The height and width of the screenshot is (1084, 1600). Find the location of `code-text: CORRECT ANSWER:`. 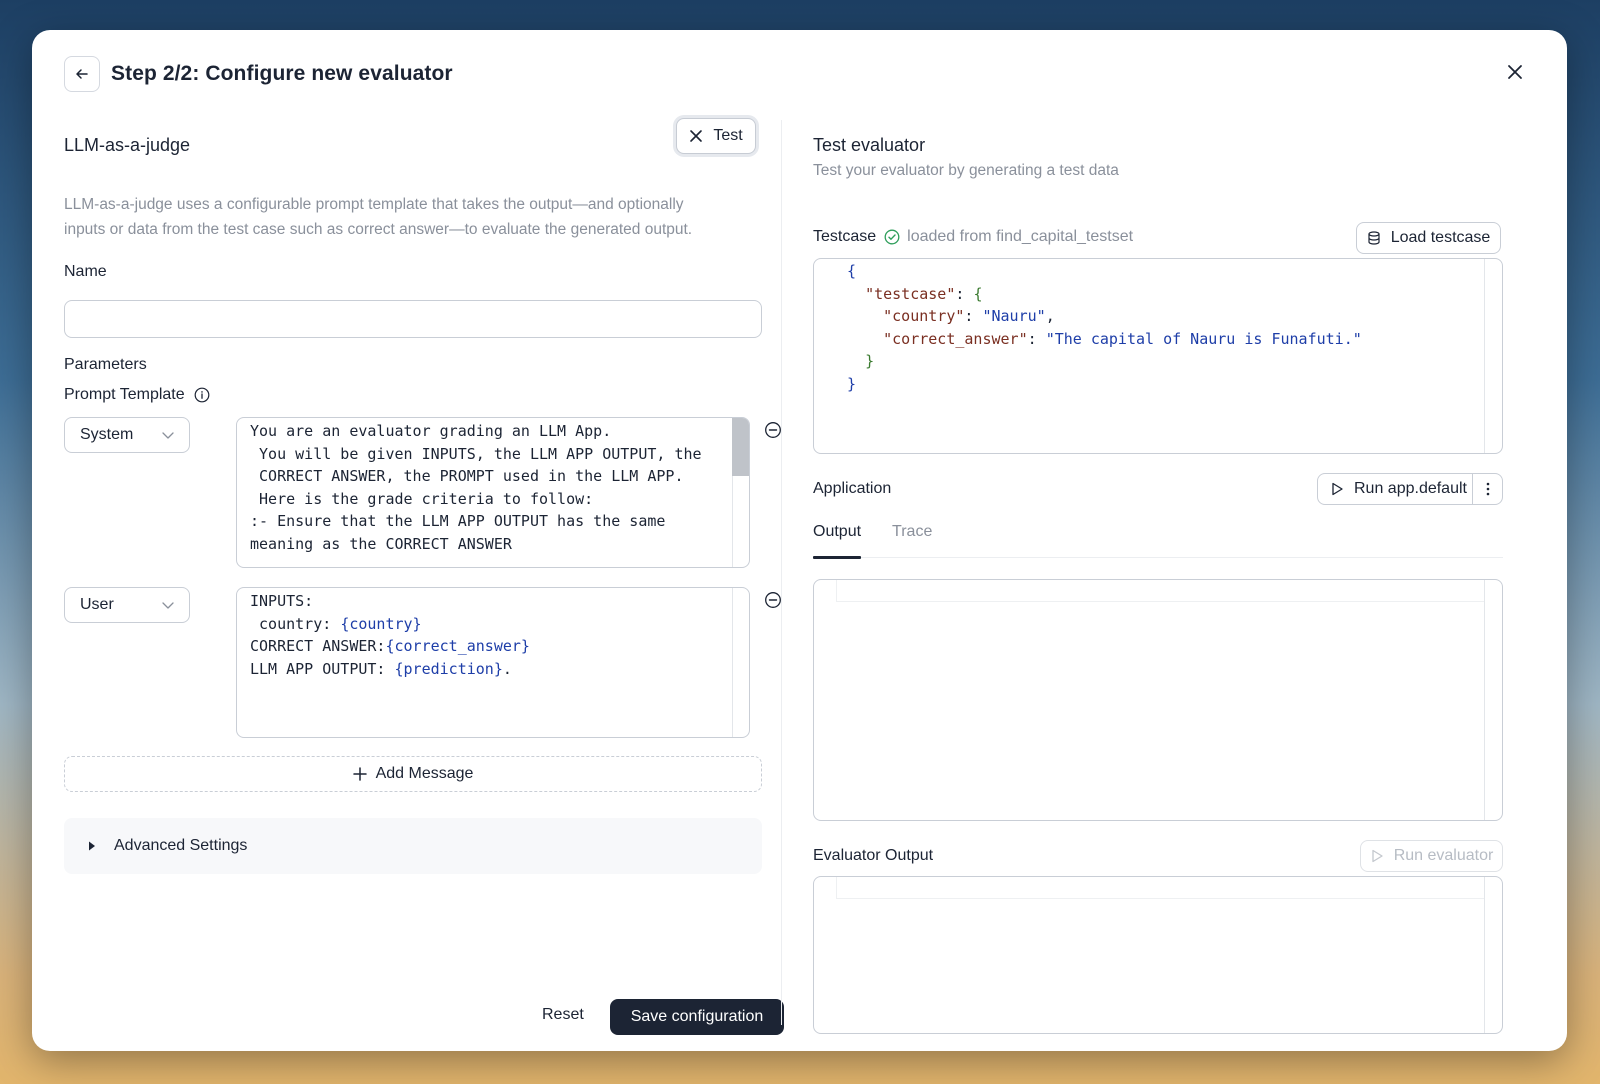

code-text: CORRECT ANSWER: is located at coordinates (318, 646).